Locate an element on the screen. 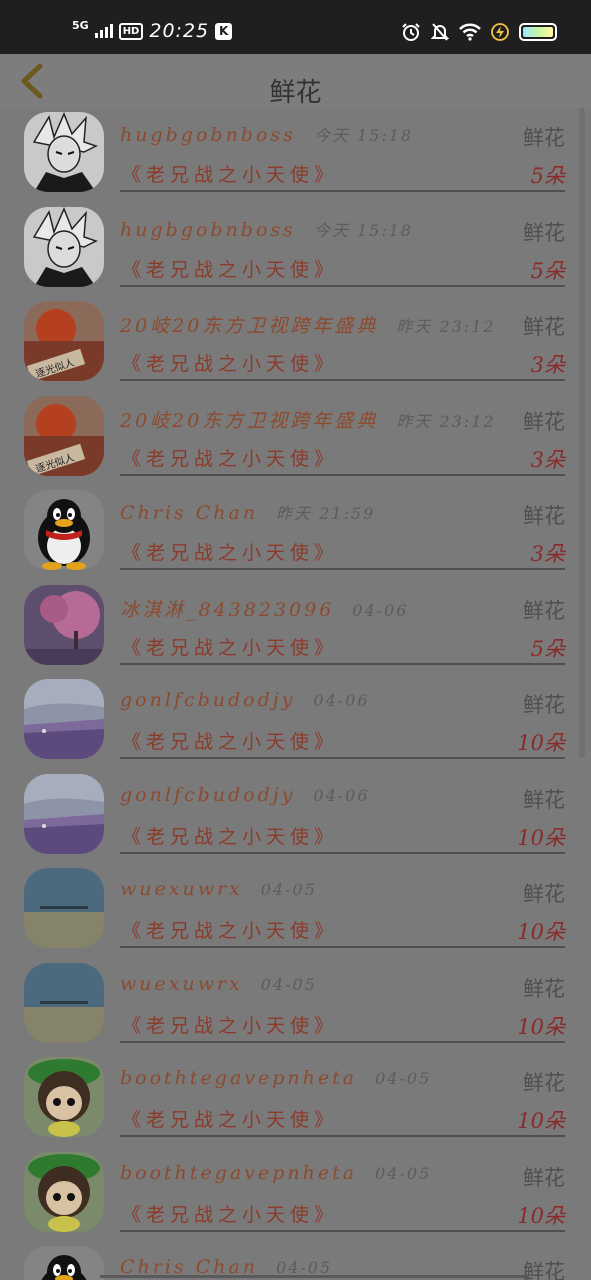 The width and height of the screenshot is (591, 1280). app-bar: 鲜花 is located at coordinates (295, 81).